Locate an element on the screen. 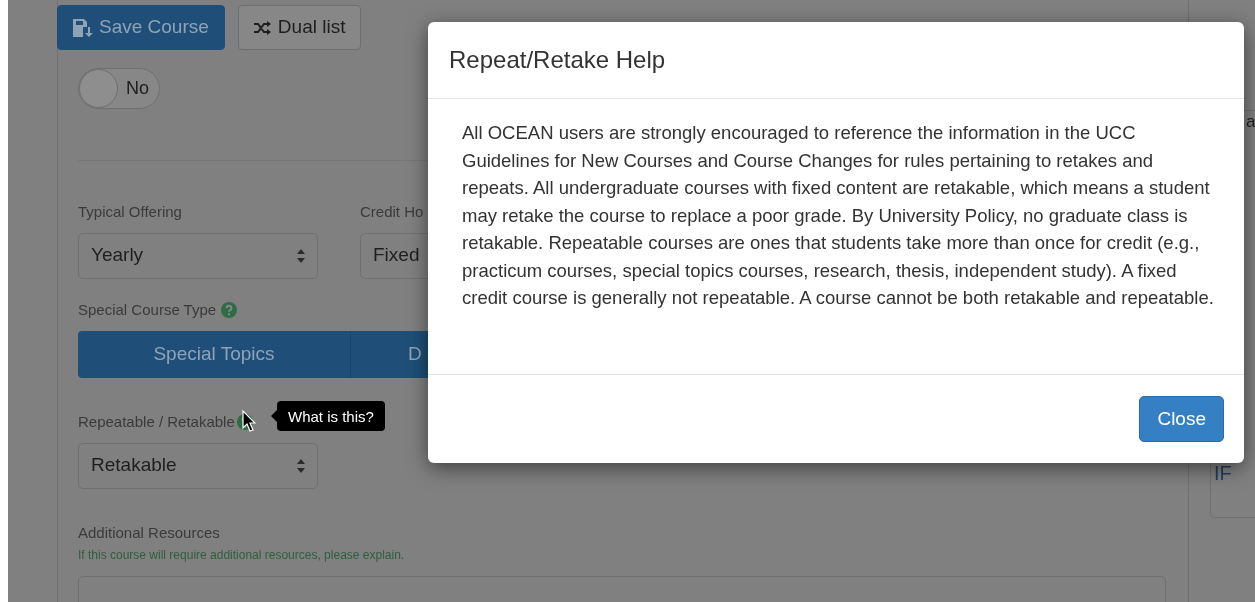 The height and width of the screenshot is (602, 1255). field-label: Special Course Type is located at coordinates (147, 309).